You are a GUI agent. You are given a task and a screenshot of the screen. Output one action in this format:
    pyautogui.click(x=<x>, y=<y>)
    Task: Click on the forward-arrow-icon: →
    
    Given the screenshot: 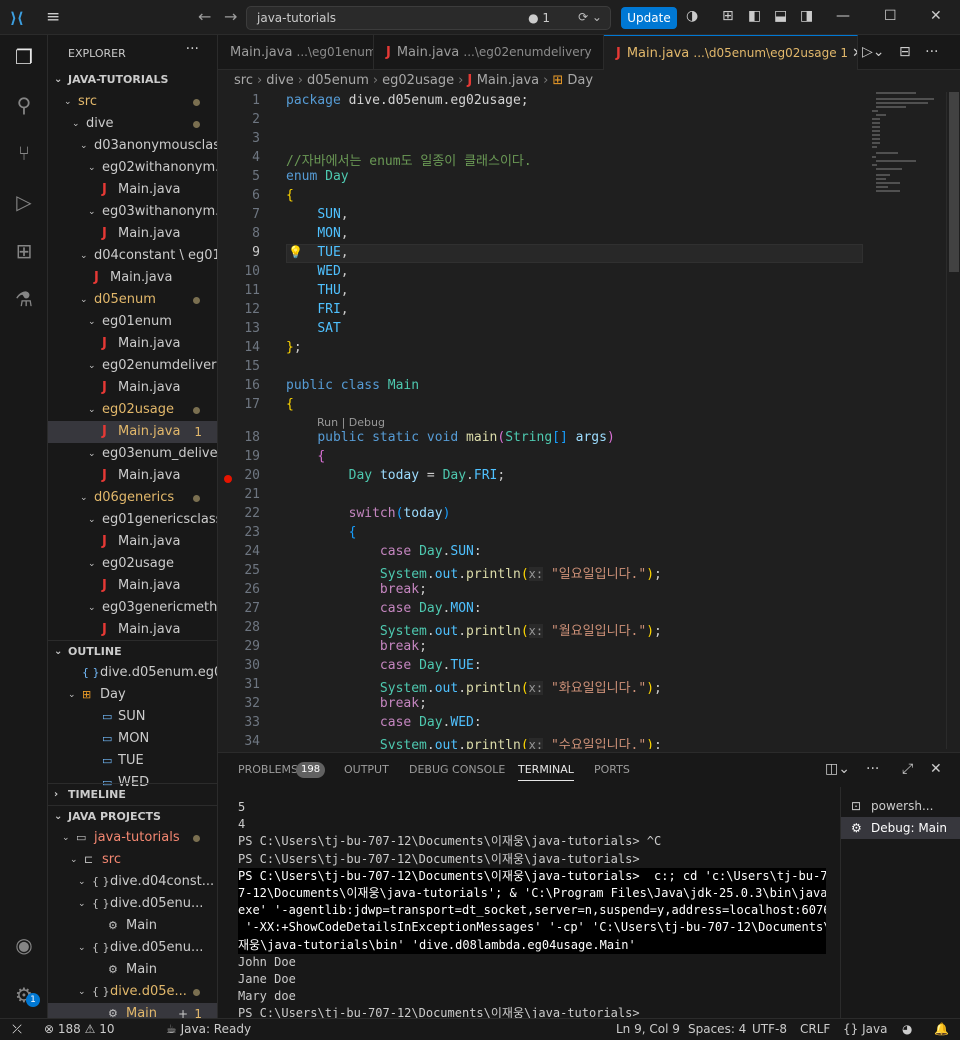 What is the action you would take?
    pyautogui.click(x=230, y=16)
    